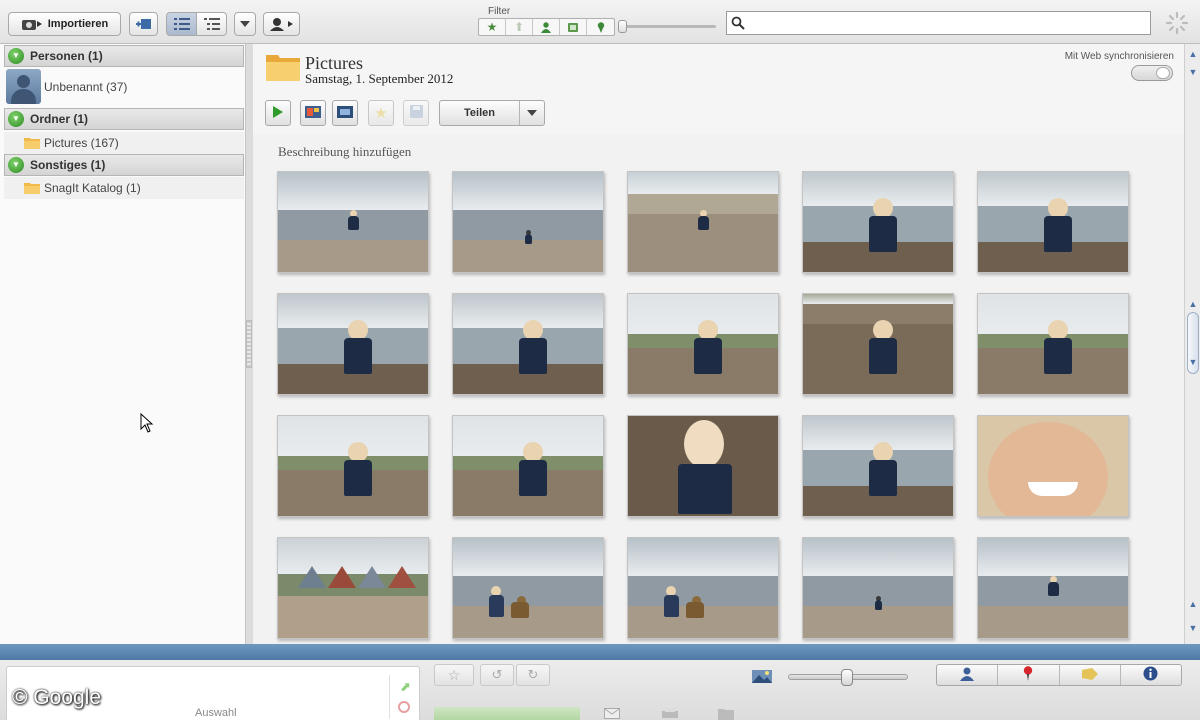 The image size is (1200, 720). What do you see at coordinates (245, 24) in the screenshot?
I see `view-options-dropdown` at bounding box center [245, 24].